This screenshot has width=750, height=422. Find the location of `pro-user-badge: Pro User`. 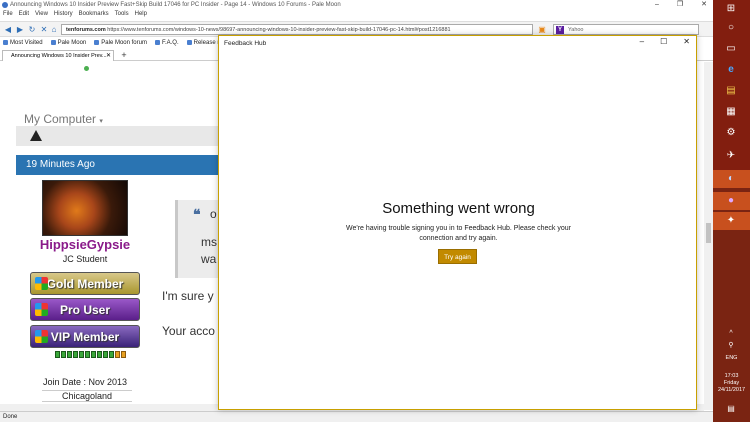

pro-user-badge: Pro User is located at coordinates (85, 309).